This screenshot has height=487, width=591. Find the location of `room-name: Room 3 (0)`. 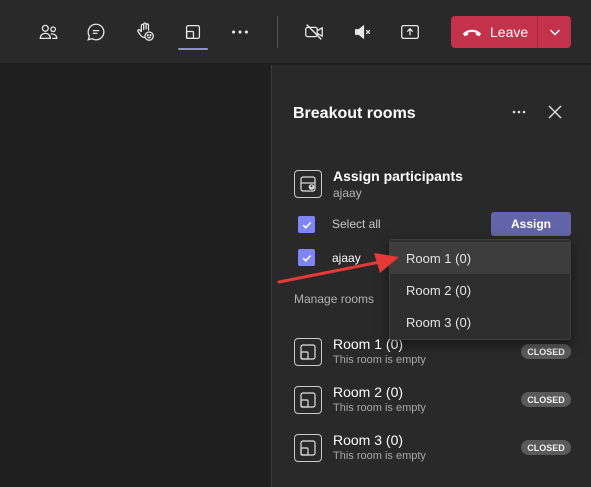

room-name: Room 3 (0) is located at coordinates (368, 440).